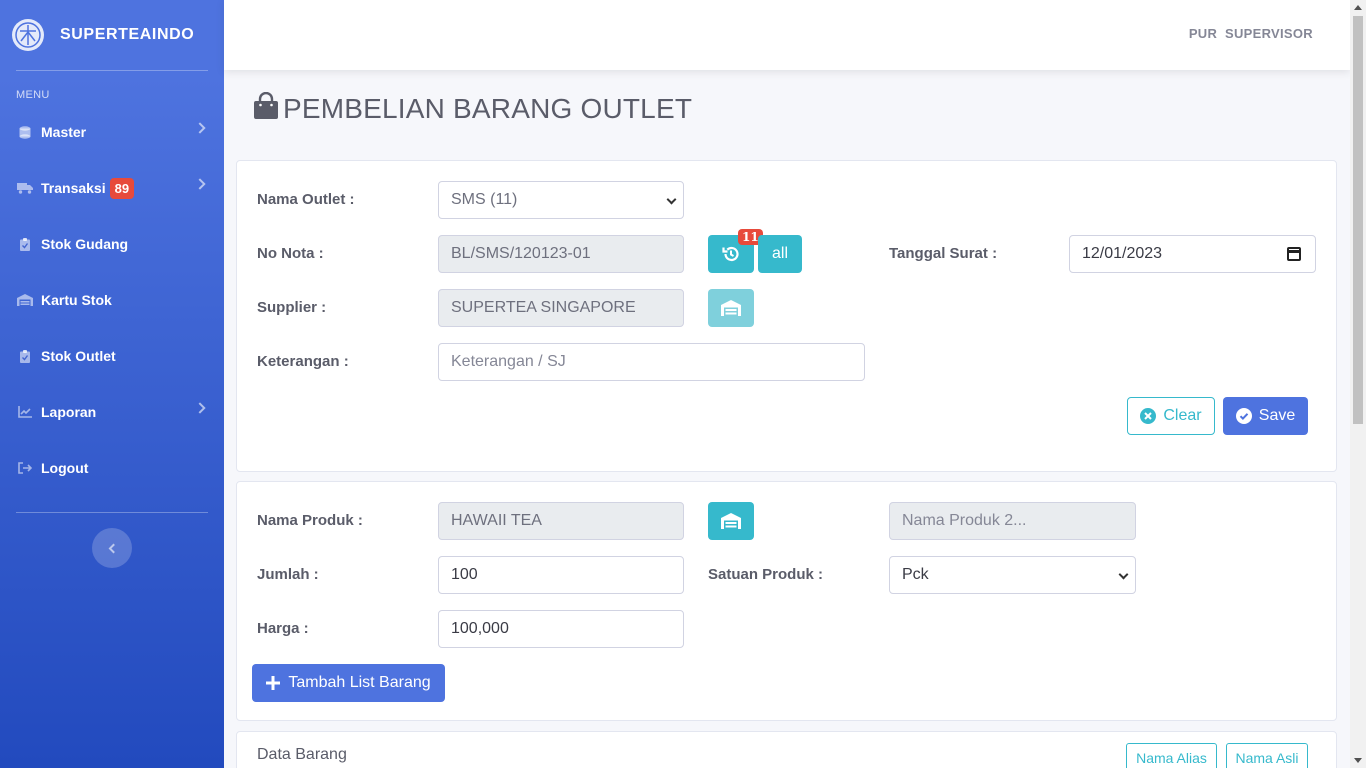  What do you see at coordinates (1243, 416) in the screenshot?
I see `check-circle-icon` at bounding box center [1243, 416].